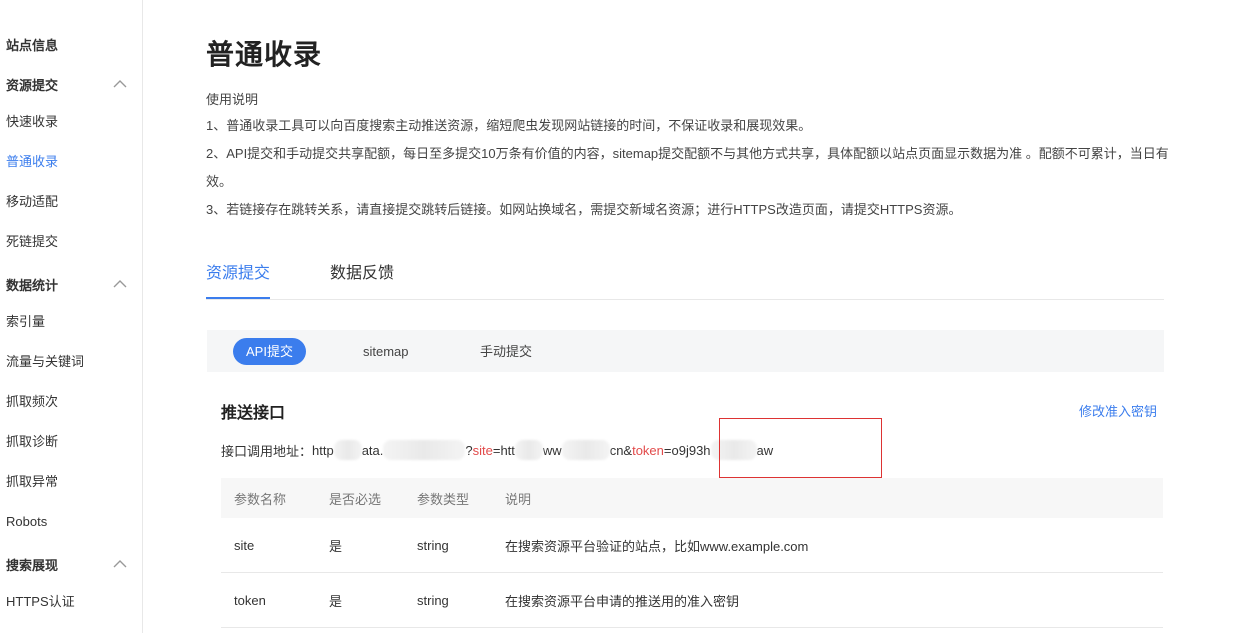  What do you see at coordinates (687, 450) in the screenshot?
I see `url-part: =o9j93h` at bounding box center [687, 450].